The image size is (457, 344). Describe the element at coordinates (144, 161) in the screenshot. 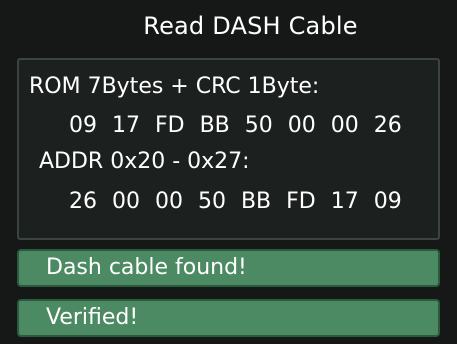

I see `addr-label: ADDR 0x20 - 0x27:` at that location.